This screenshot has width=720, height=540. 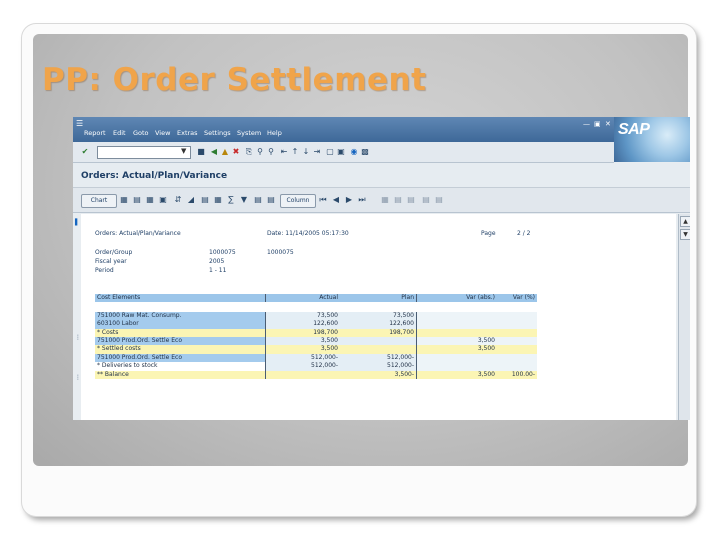 What do you see at coordinates (249, 133) in the screenshot?
I see `menu-system: System` at bounding box center [249, 133].